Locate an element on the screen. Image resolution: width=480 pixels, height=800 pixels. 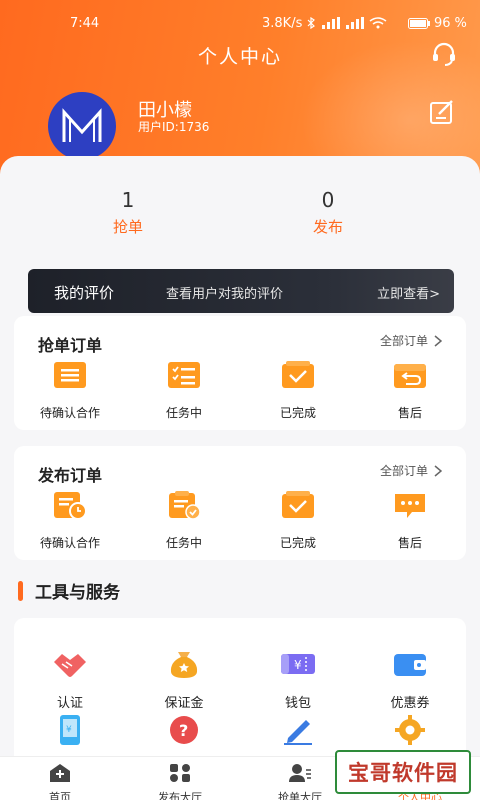
battery-icon is located at coordinates (419, 23).